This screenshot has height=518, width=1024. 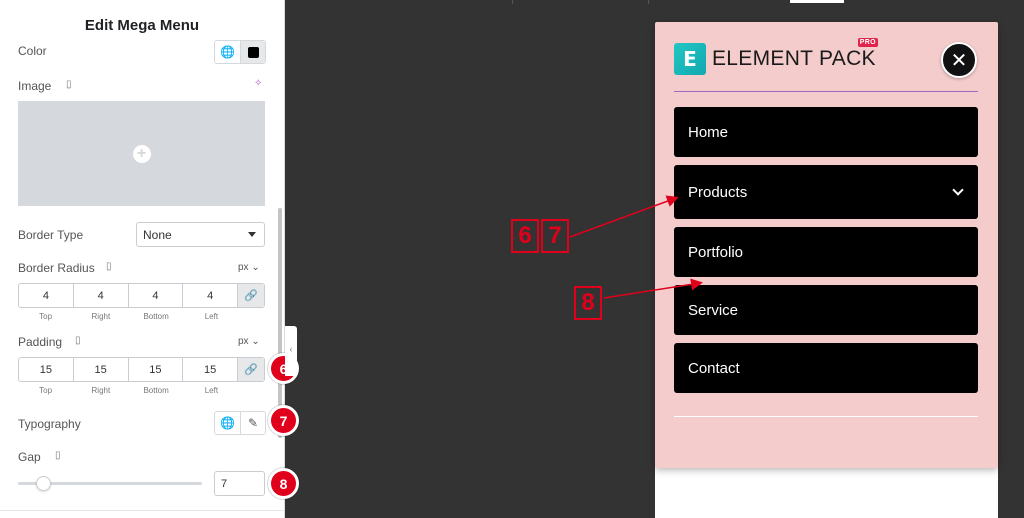 I want to click on ai-sparkle-icon: ✧, so click(x=258, y=83).